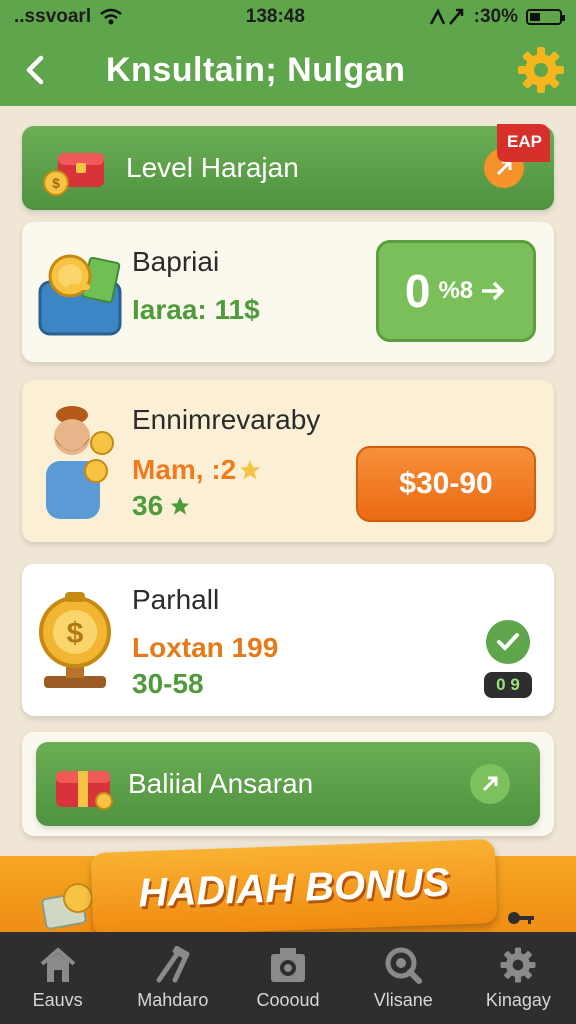  I want to click on reward-card-1: Bapriai Iaraa: 11$ 0 %8, so click(288, 292).